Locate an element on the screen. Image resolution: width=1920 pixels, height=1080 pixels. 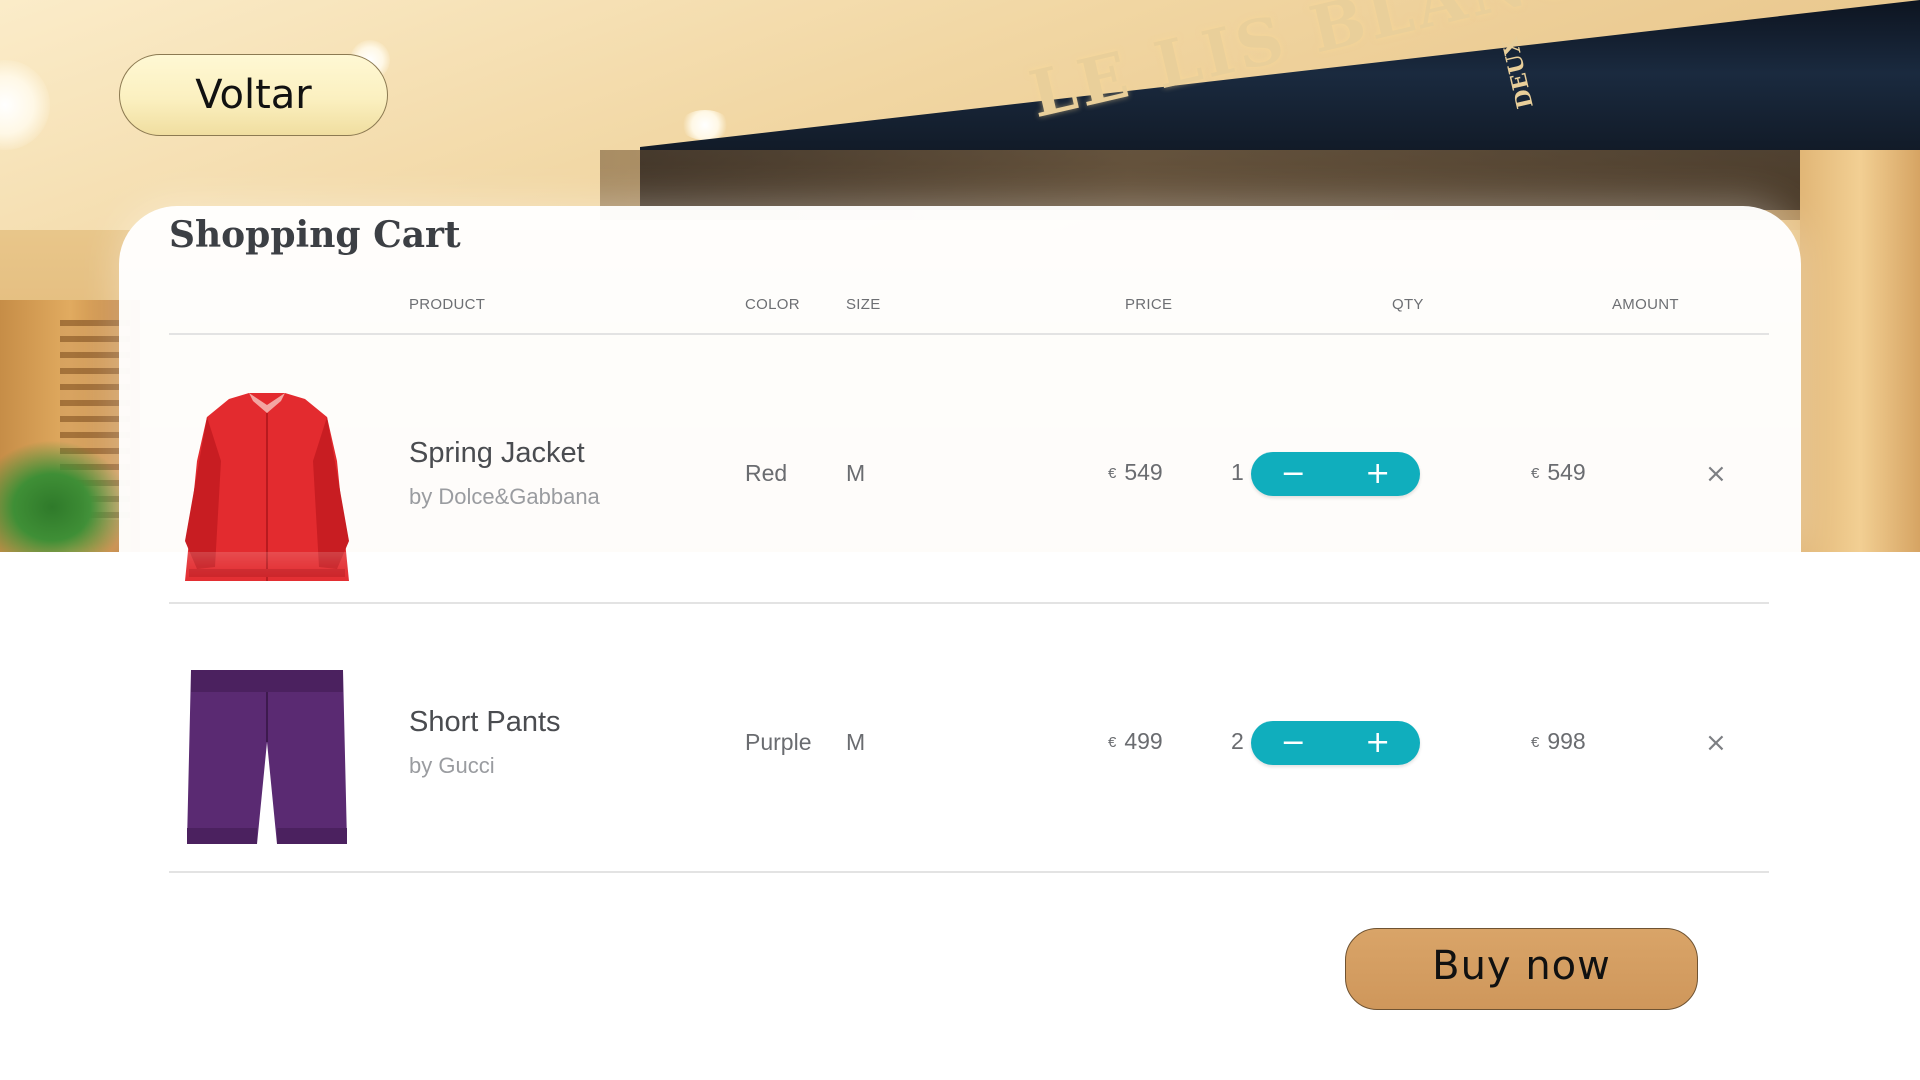
cart-title: Shopping Cart is located at coordinates (315, 235).